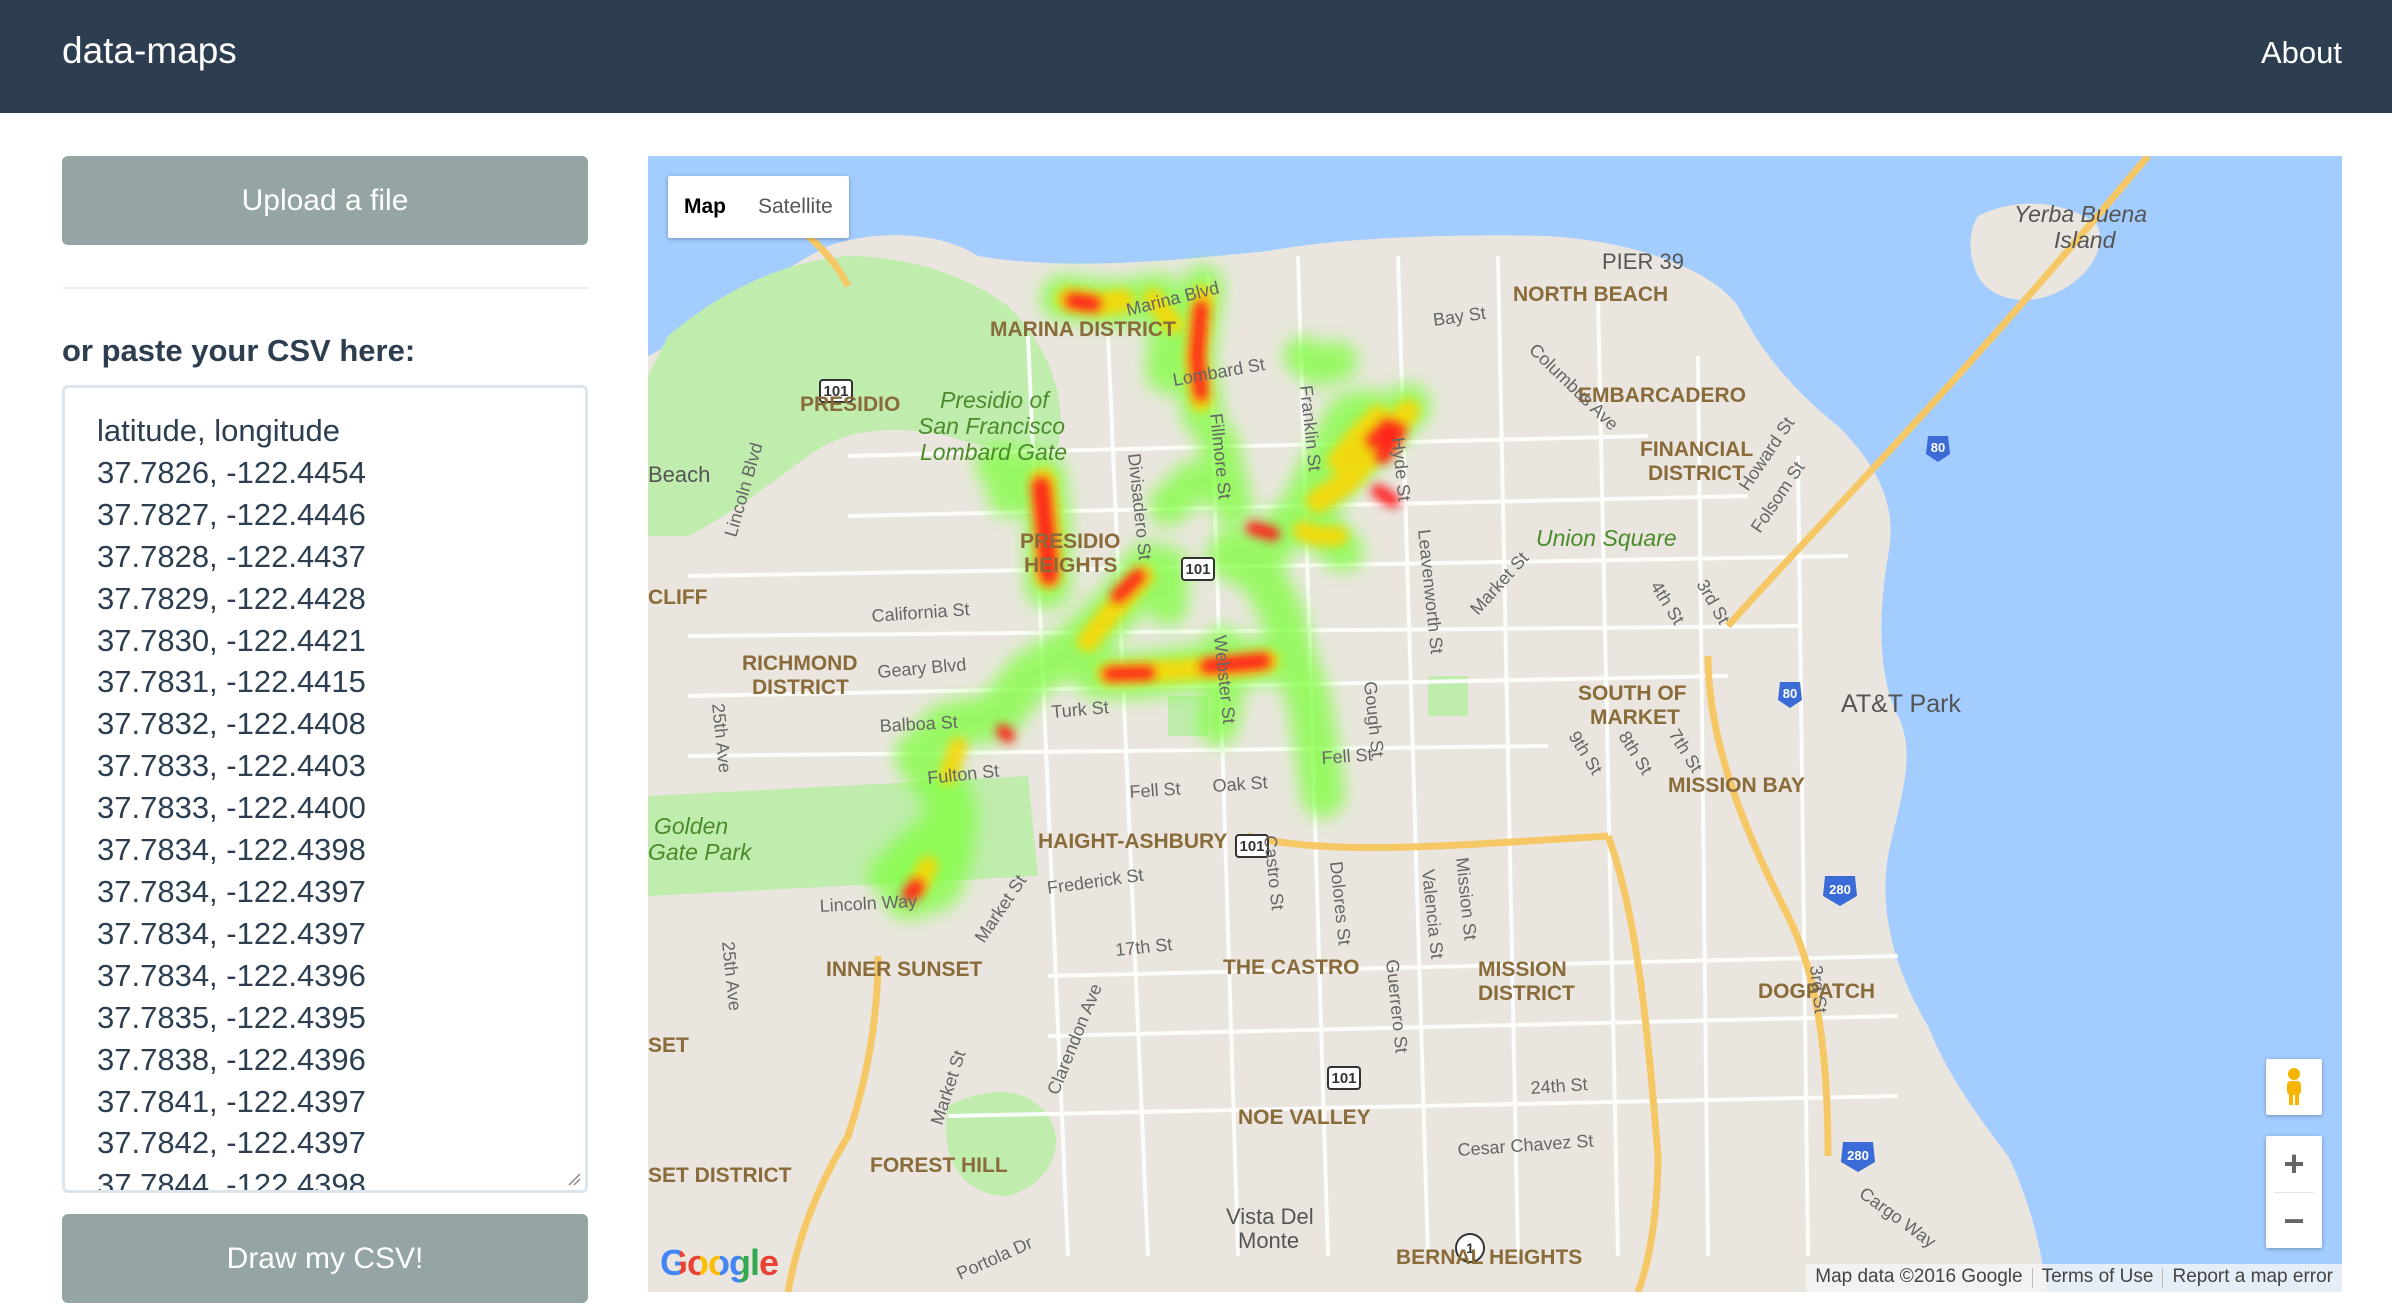 The image size is (2392, 1316). Describe the element at coordinates (939, 1165) in the screenshot. I see `map-label: FOREST HILL` at that location.